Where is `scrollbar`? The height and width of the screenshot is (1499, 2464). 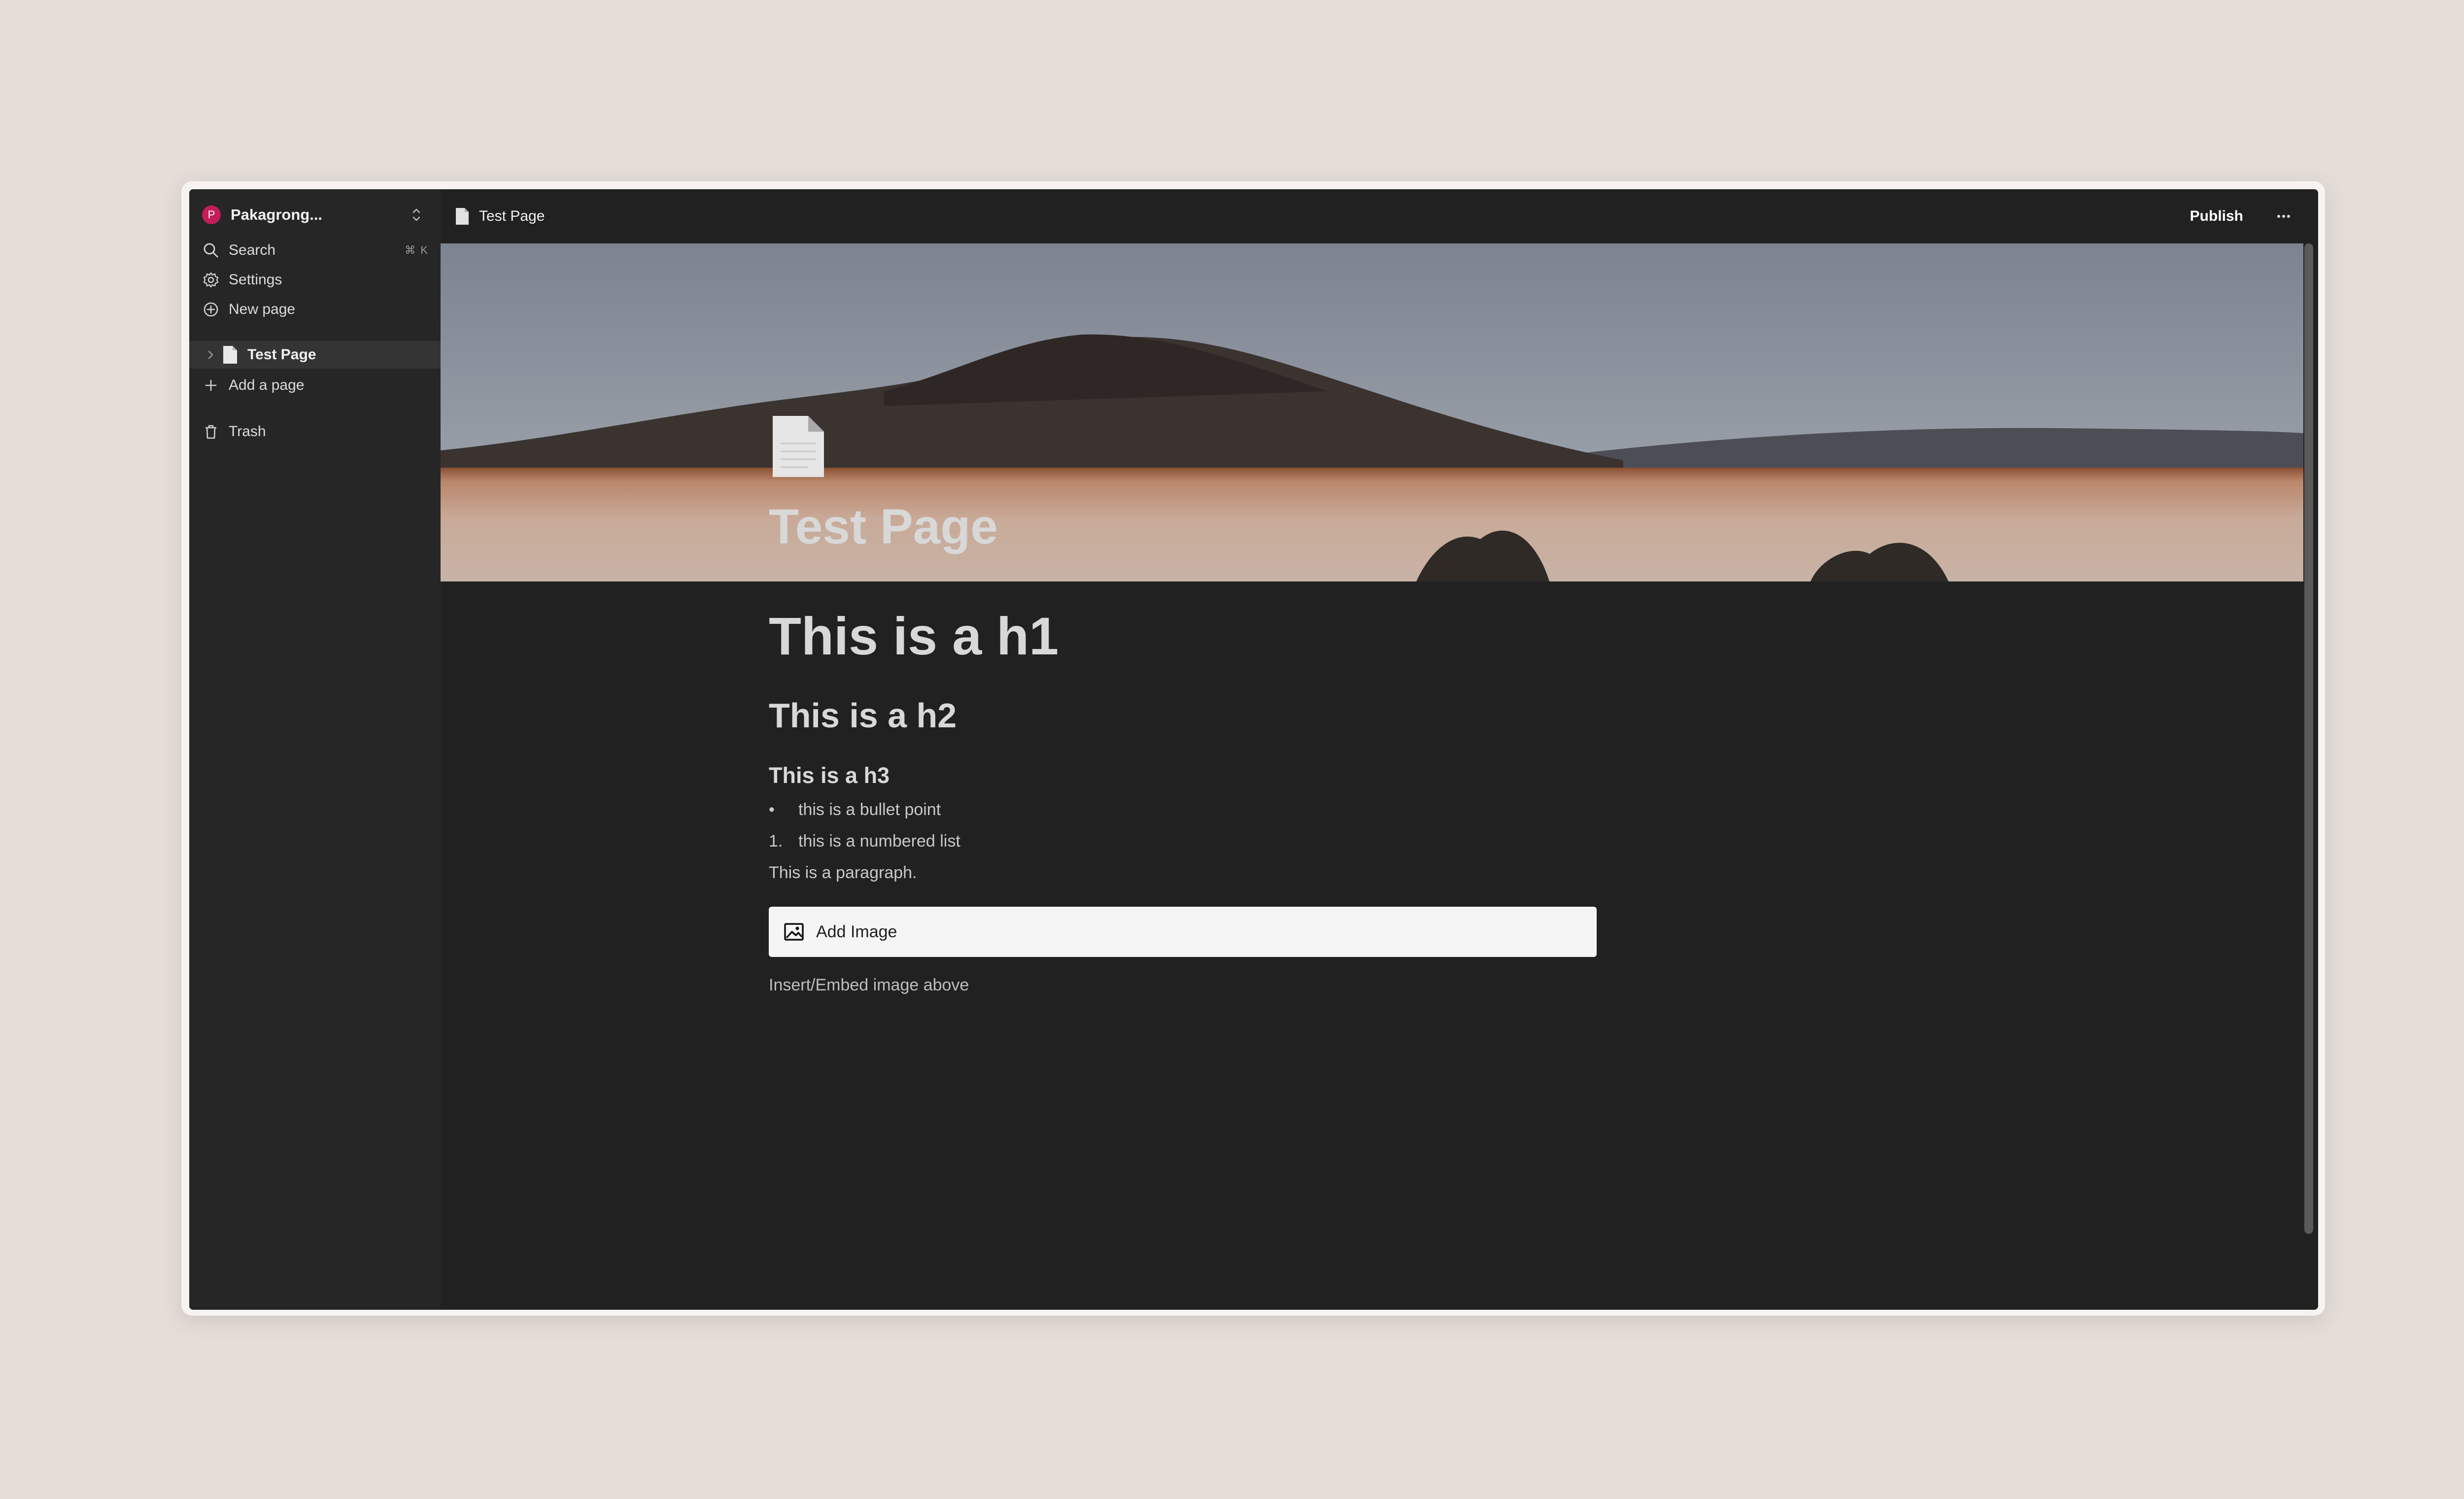 scrollbar is located at coordinates (2308, 739).